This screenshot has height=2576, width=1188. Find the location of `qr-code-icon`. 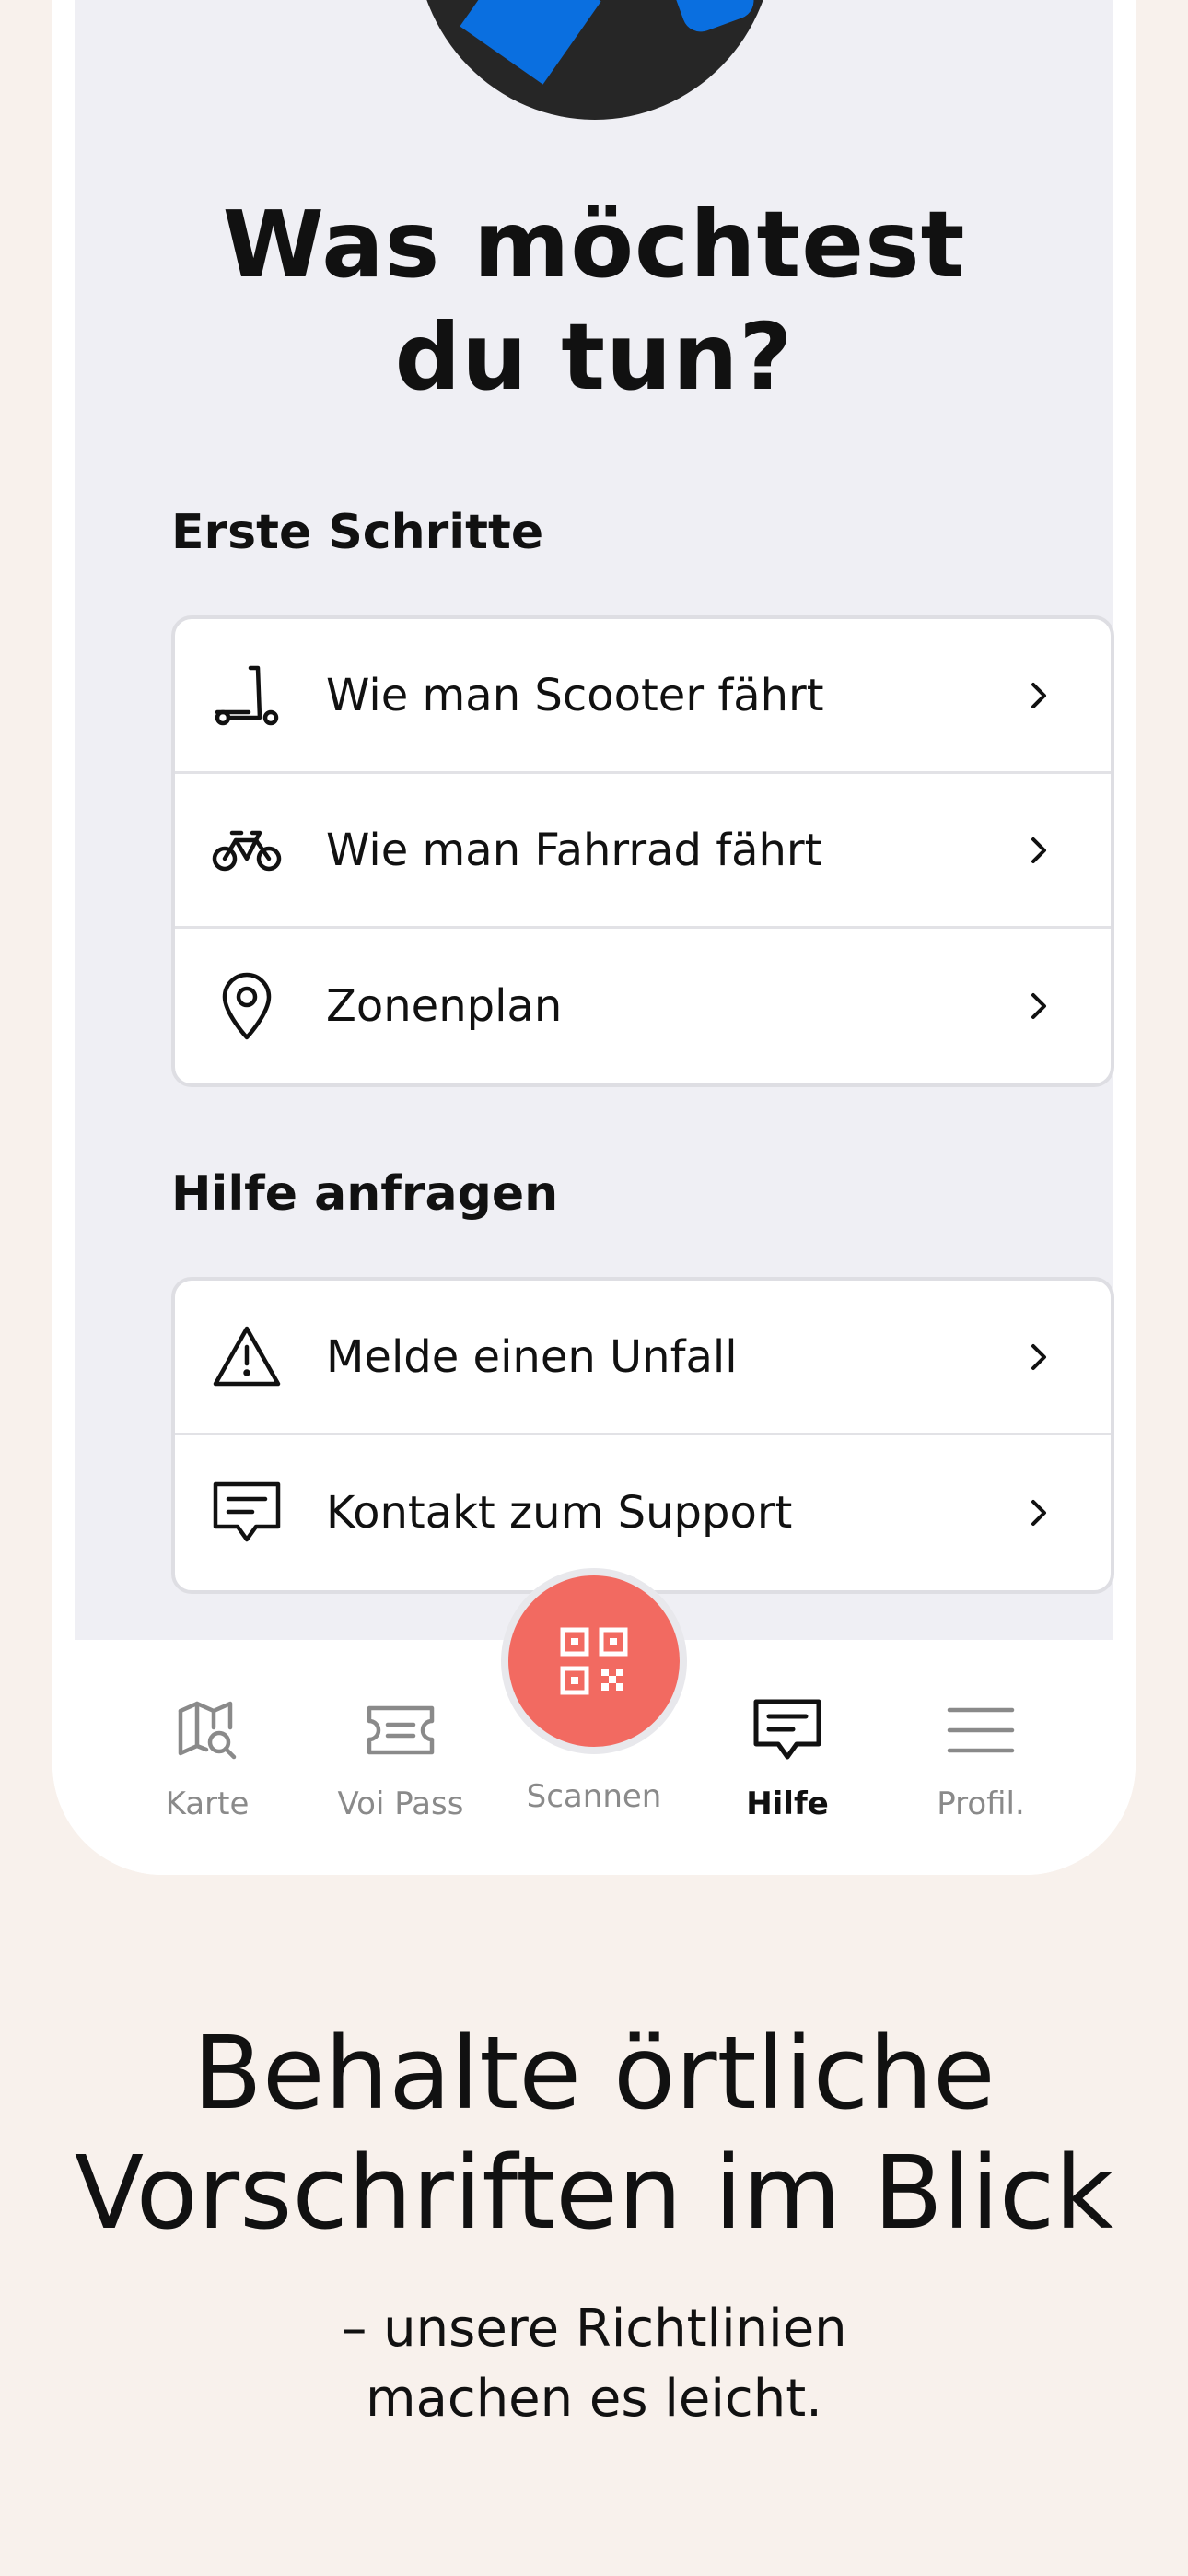

qr-code-icon is located at coordinates (594, 1661).